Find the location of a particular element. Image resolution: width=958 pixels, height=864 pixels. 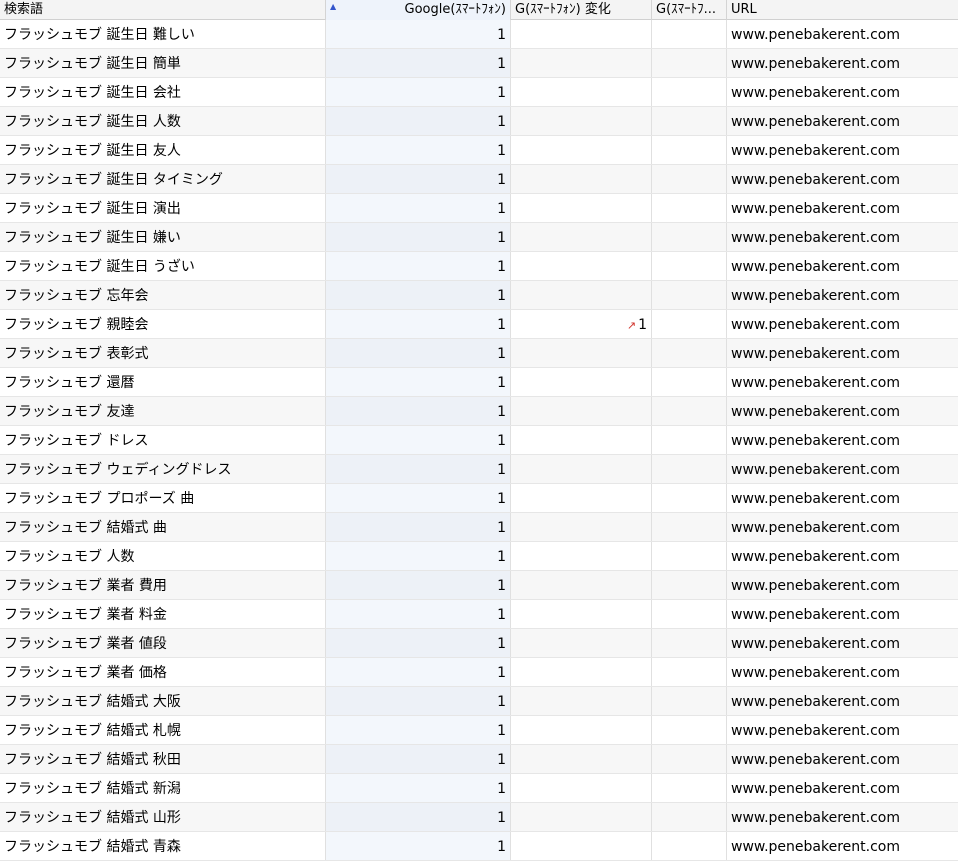

table-row: フラッシュモブ 誕生日 友人 1 www.penebakerent.com is located at coordinates (479, 150).